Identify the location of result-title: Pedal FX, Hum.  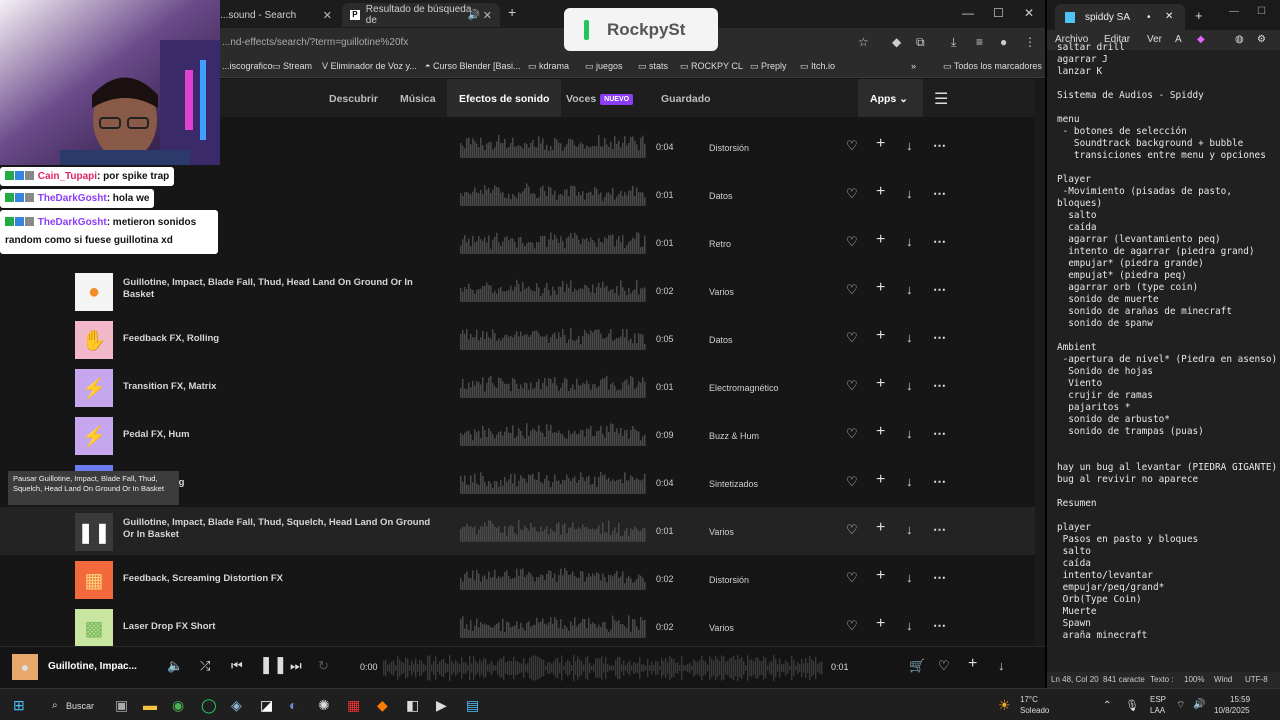
(283, 435).